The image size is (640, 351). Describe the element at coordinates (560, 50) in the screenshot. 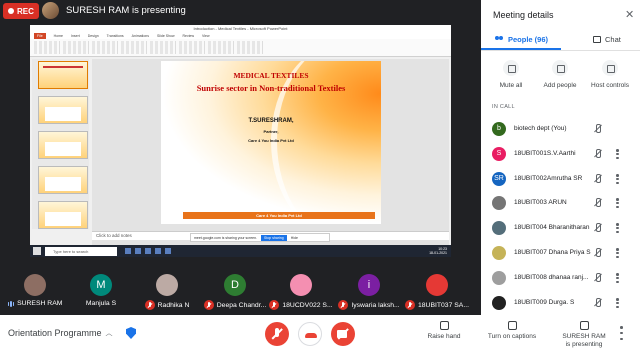

I see `divider` at that location.